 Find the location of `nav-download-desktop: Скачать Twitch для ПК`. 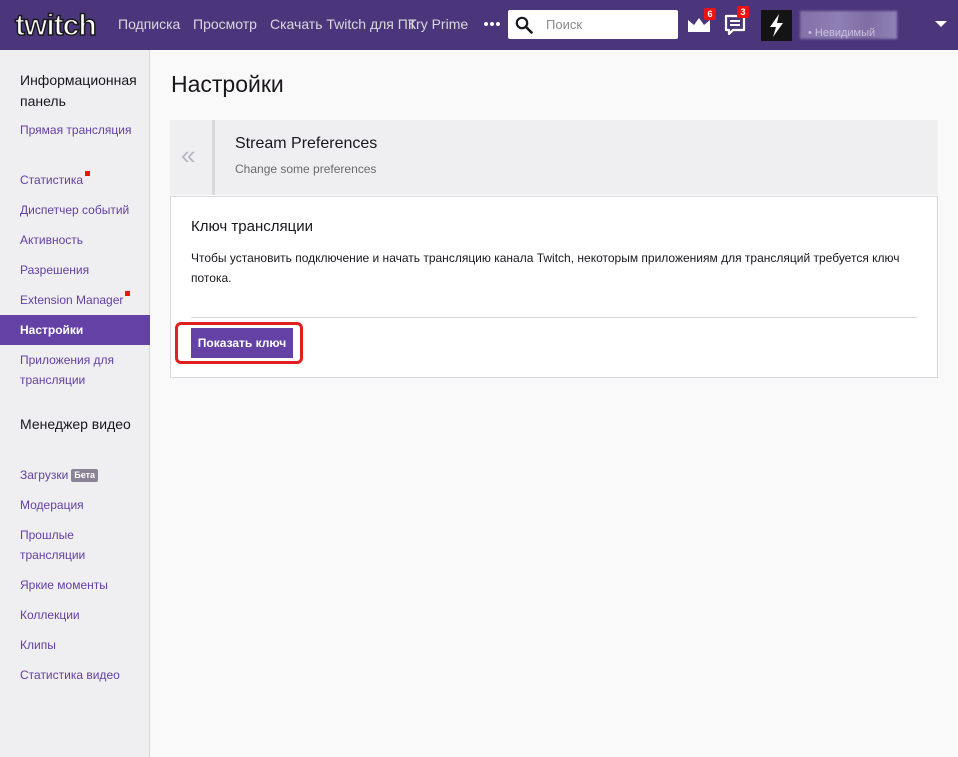

nav-download-desktop: Скачать Twitch для ПК is located at coordinates (343, 24).